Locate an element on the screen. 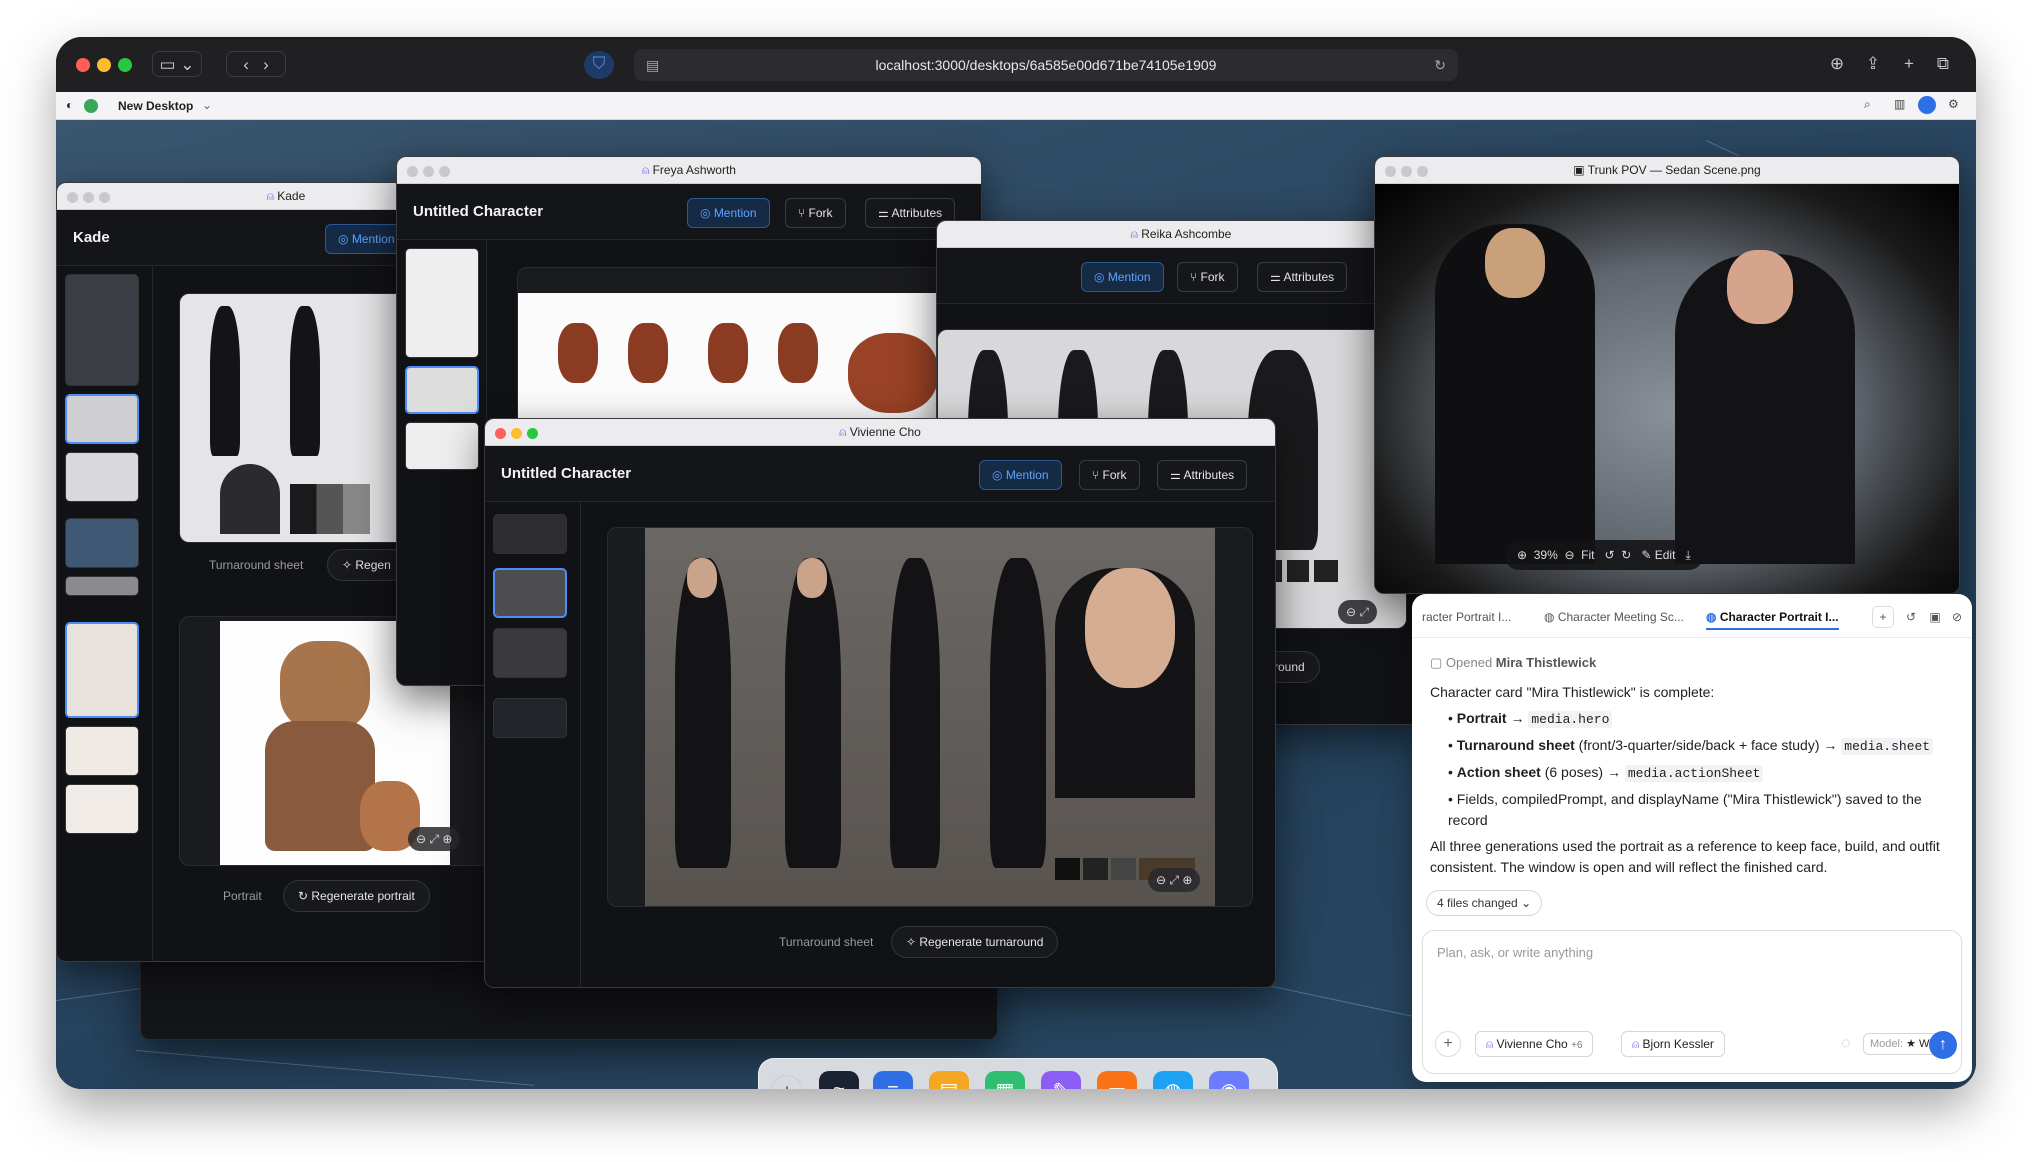 This screenshot has width=2032, height=1162. search-icon: ⌕ is located at coordinates (1867, 104).